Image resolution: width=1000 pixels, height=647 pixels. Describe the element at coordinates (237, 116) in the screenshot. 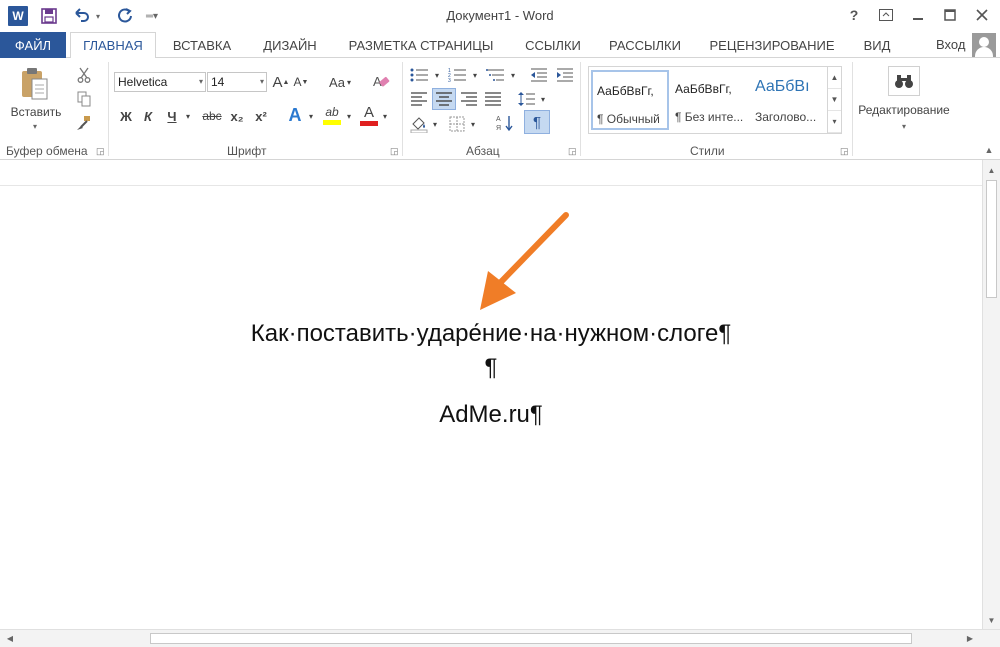

I see `subscript-button: x₂` at that location.